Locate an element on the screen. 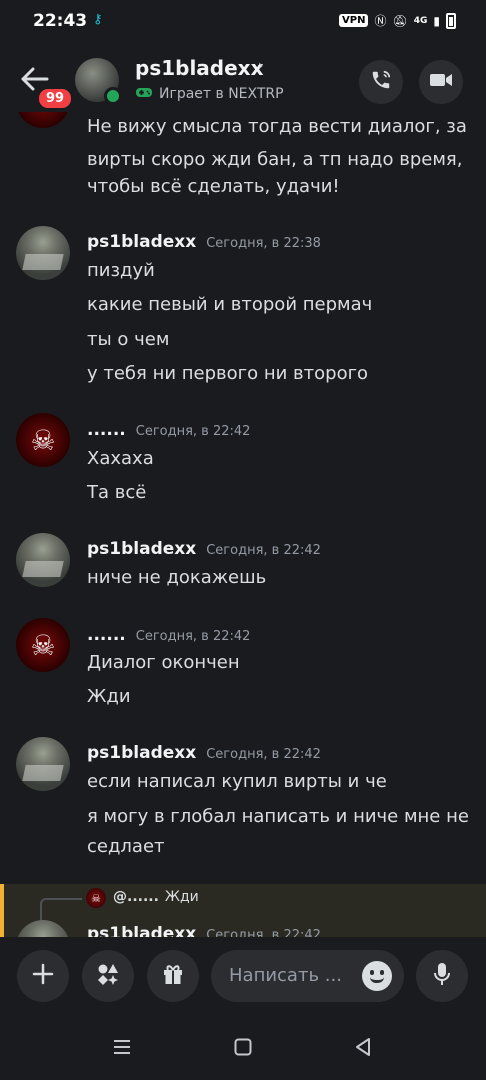 The height and width of the screenshot is (1080, 486). video-icon is located at coordinates (441, 82).